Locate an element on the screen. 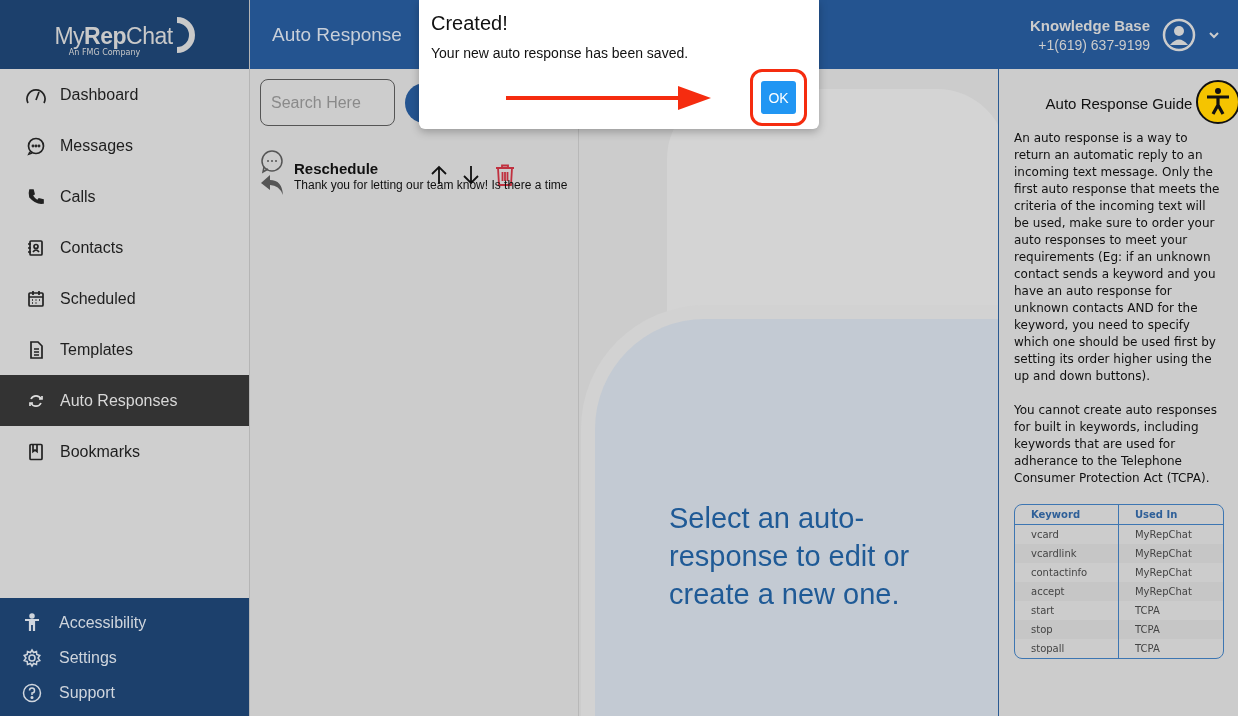 Image resolution: width=1238 pixels, height=716 pixels. help-icon is located at coordinates (32, 693).